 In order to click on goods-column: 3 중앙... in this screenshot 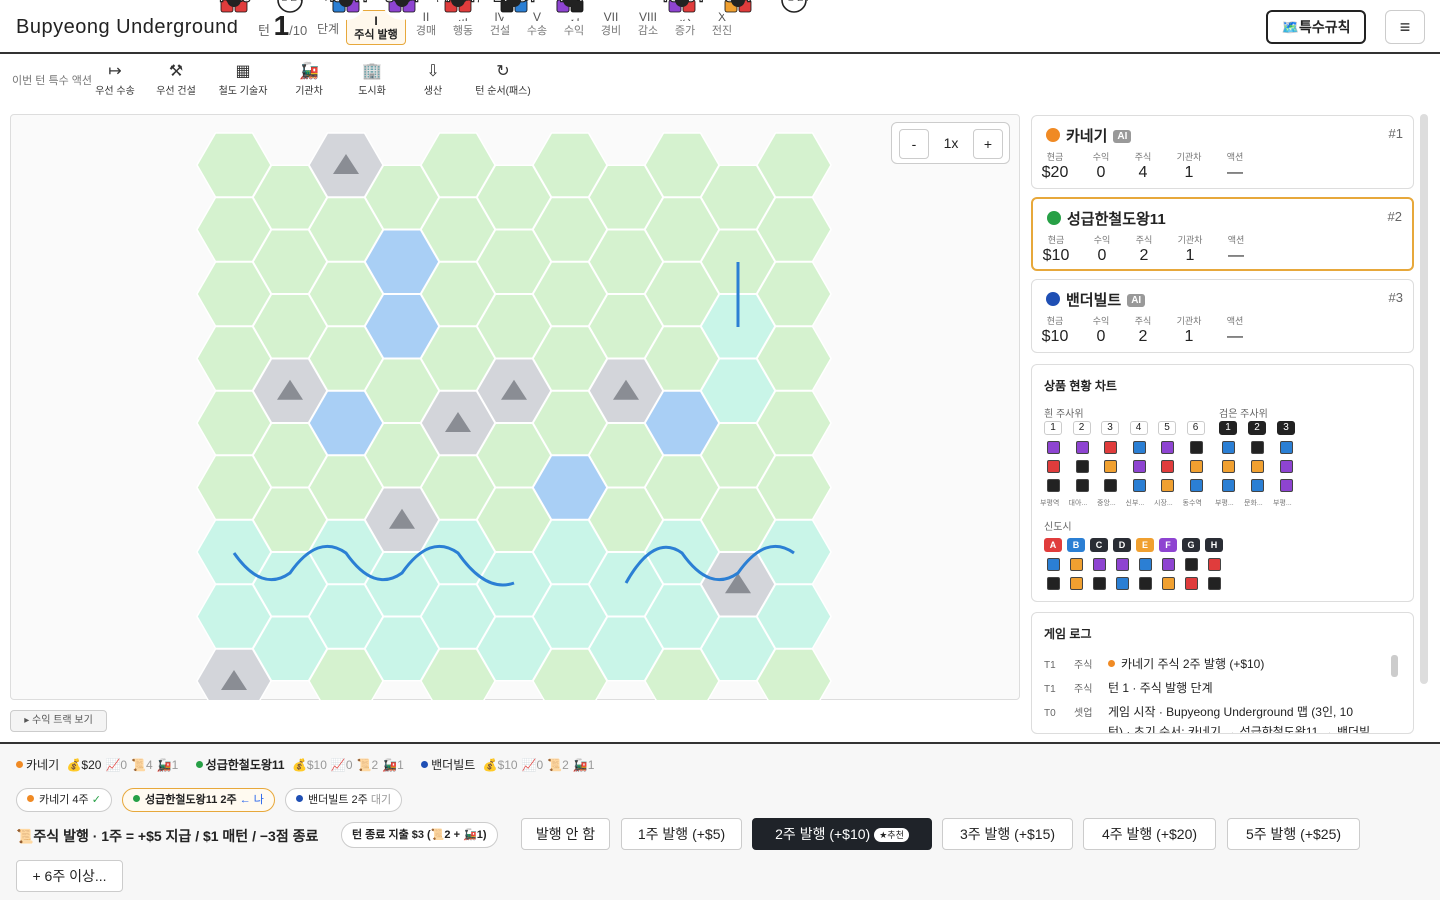, I will do `click(1108, 464)`.